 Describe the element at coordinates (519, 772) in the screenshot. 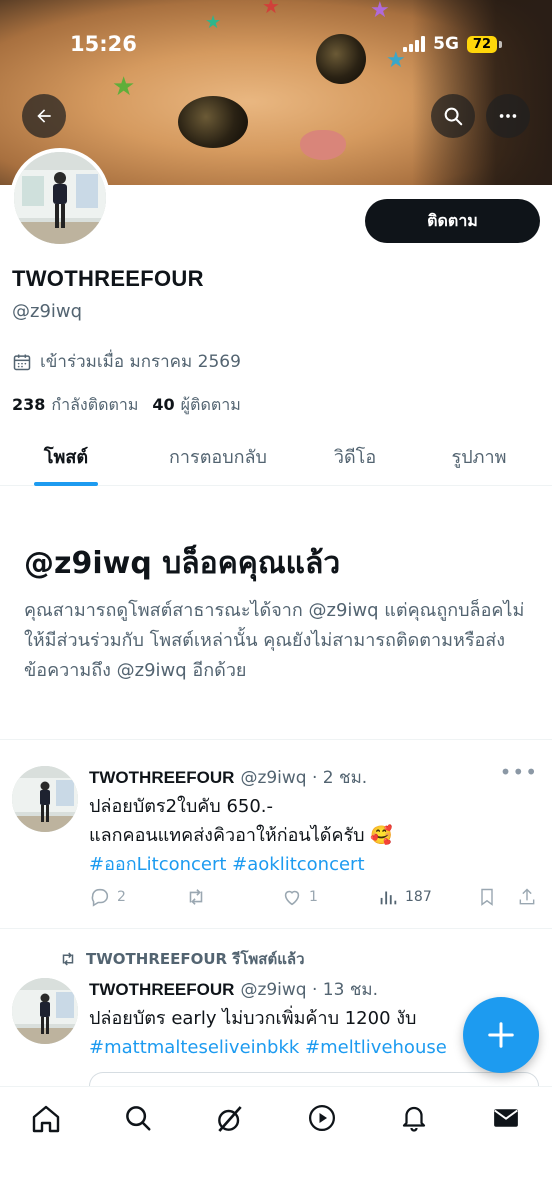

I see `tweet-more-icon: •••` at that location.